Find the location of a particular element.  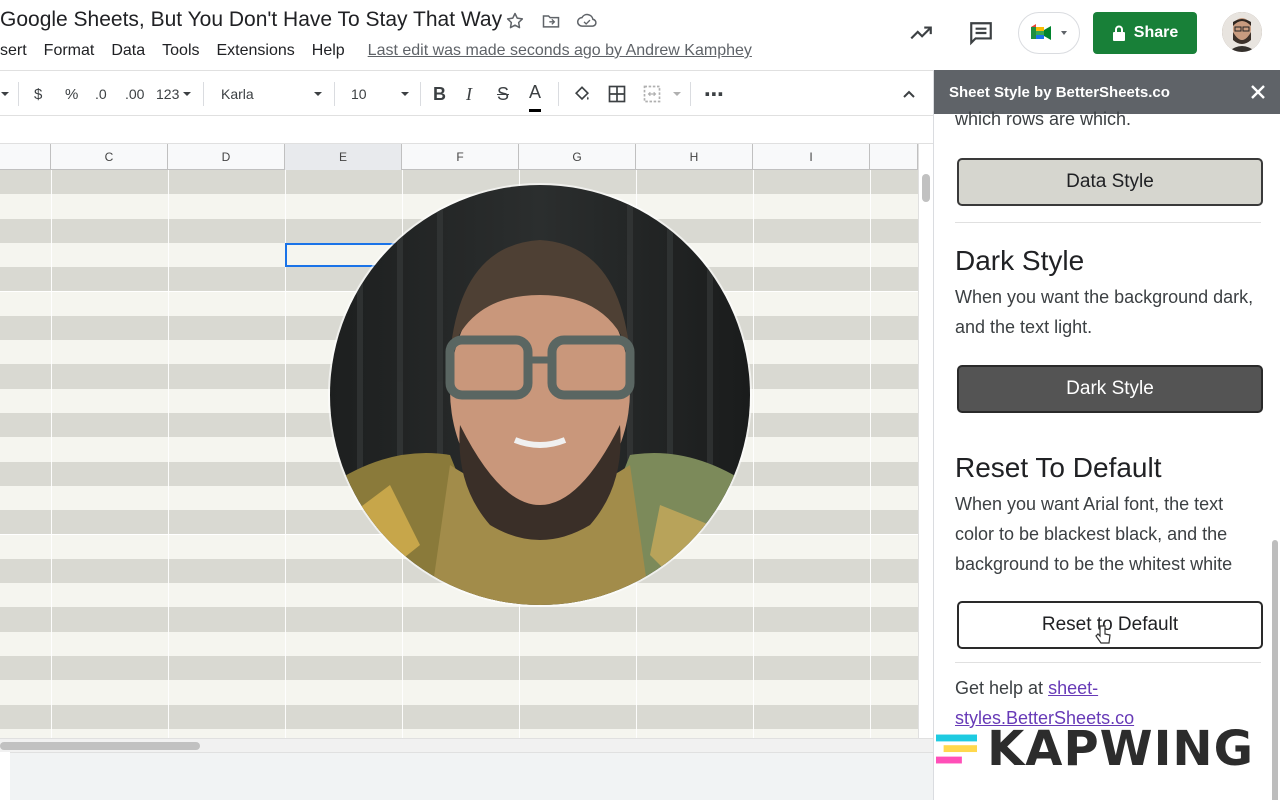

more-formats-caret-icon is located at coordinates (187, 94).